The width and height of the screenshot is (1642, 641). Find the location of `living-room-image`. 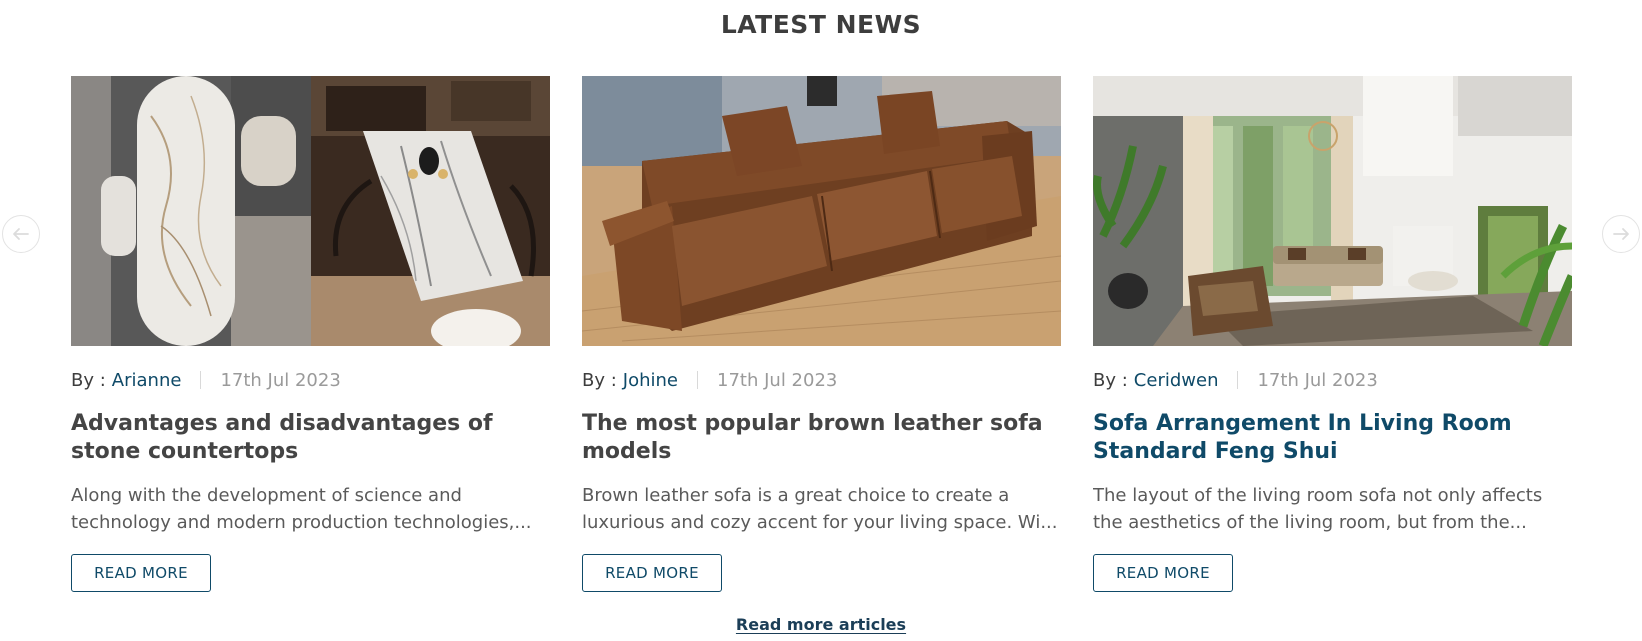

living-room-image is located at coordinates (1332, 211).